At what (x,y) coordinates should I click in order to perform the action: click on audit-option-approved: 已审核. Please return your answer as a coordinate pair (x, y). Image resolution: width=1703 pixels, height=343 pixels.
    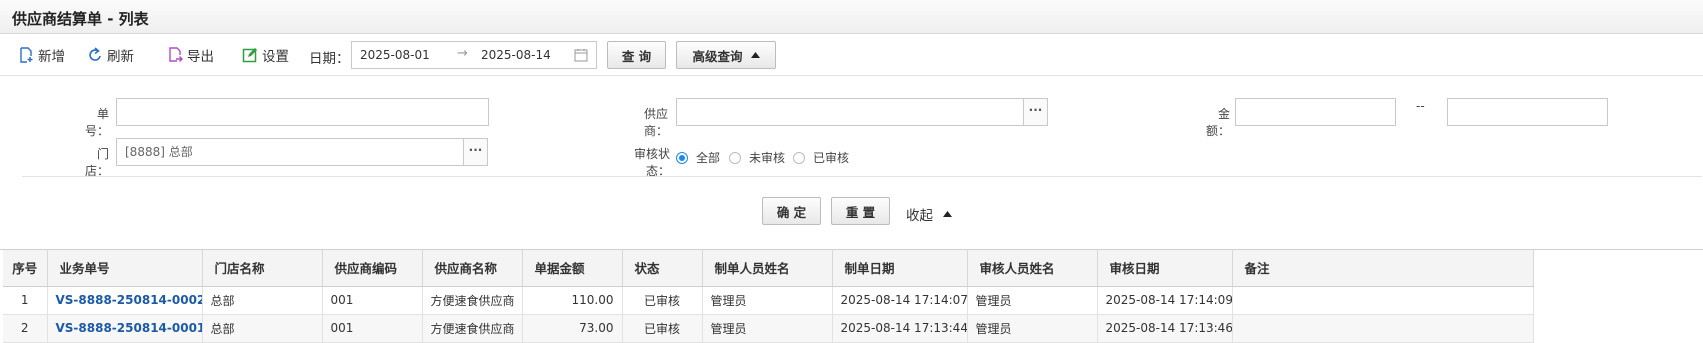
    Looking at the image, I should click on (821, 157).